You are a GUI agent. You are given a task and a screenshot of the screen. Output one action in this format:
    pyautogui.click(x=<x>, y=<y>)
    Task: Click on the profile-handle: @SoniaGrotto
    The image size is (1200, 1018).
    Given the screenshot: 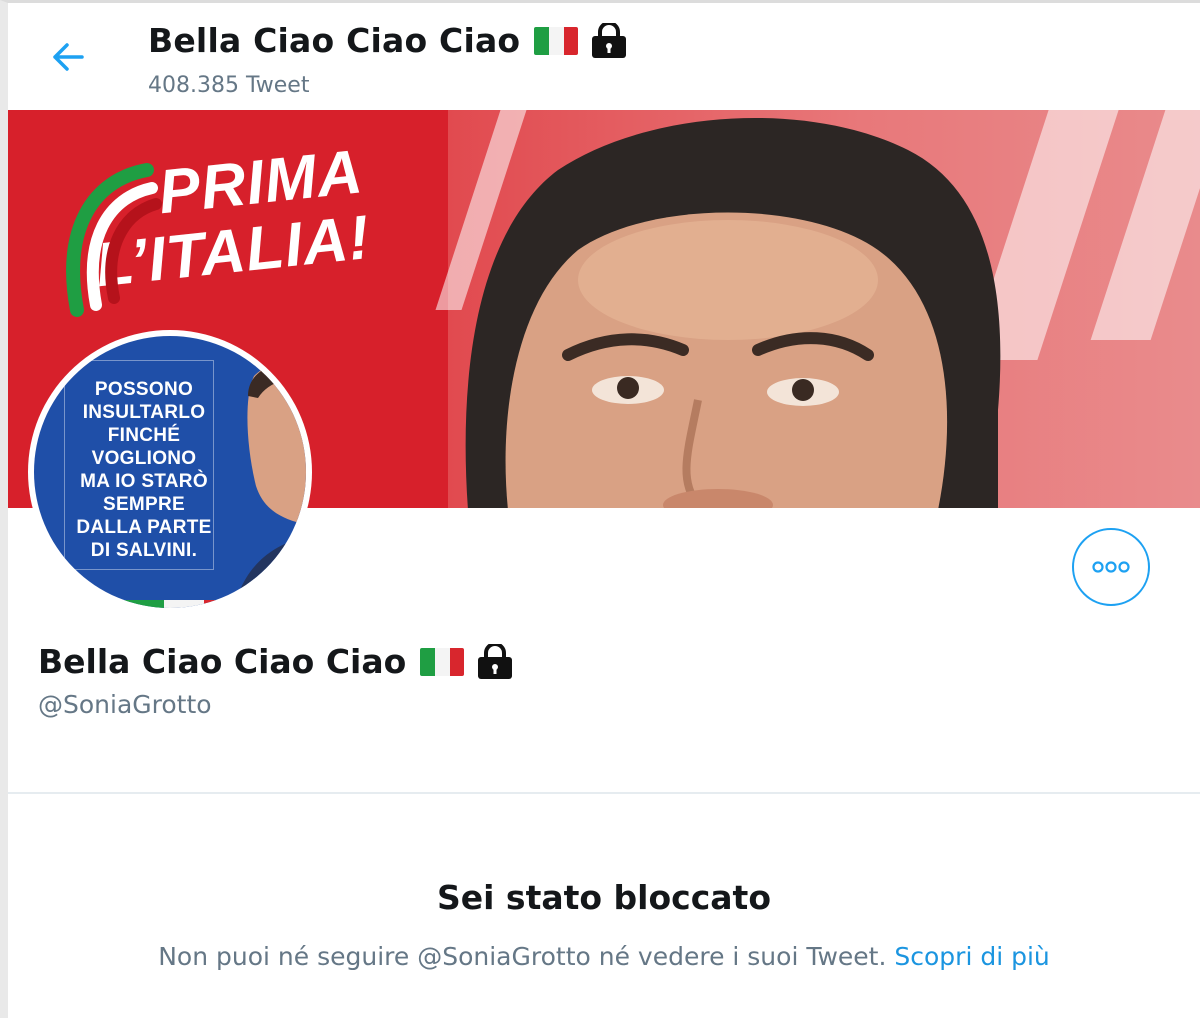 What is the action you would take?
    pyautogui.click(x=125, y=704)
    